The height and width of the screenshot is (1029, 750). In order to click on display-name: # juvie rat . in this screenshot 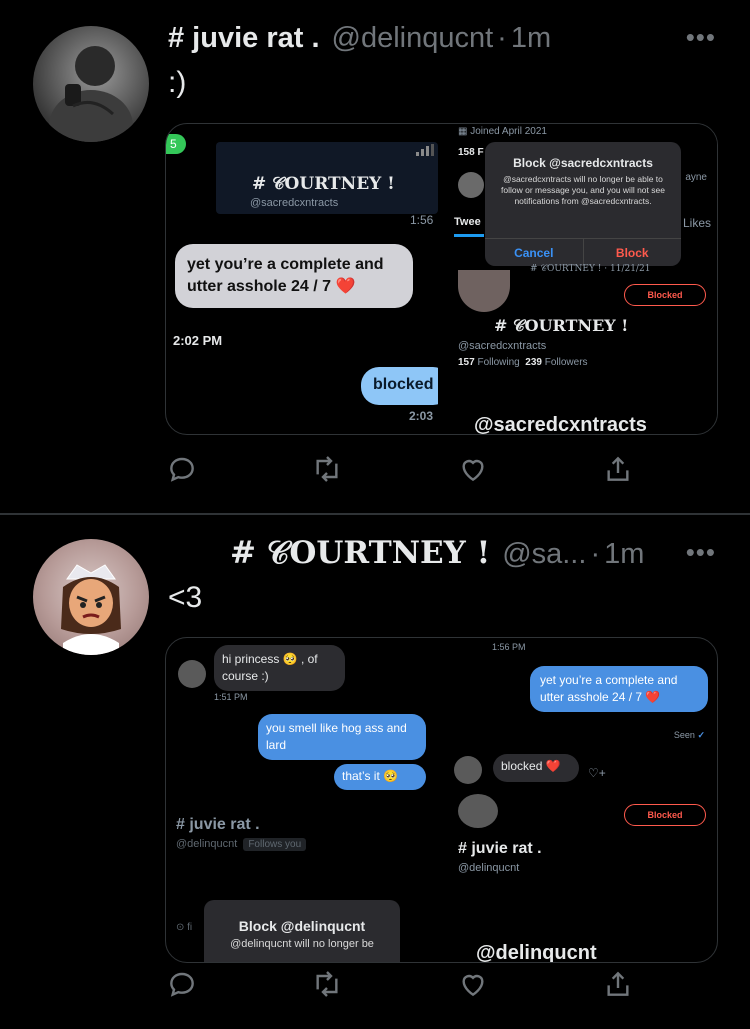, I will do `click(244, 38)`.